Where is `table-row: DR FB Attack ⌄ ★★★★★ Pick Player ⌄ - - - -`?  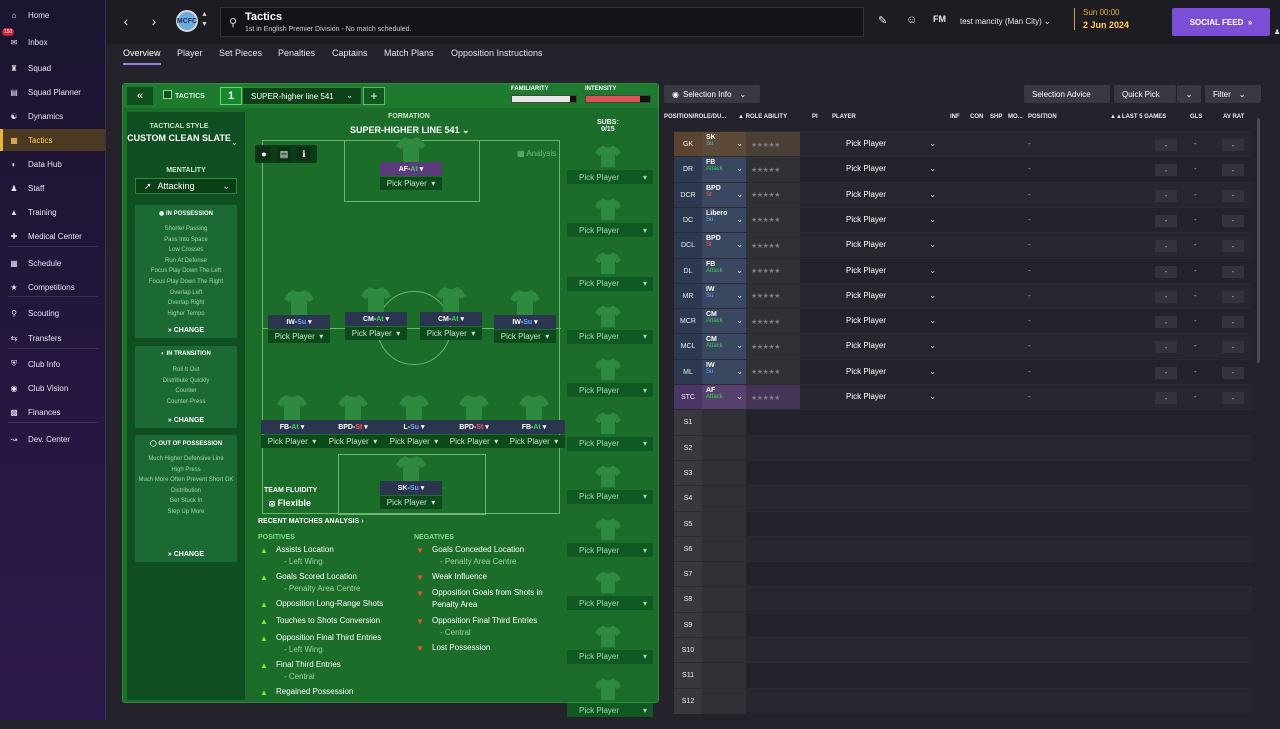 table-row: DR FB Attack ⌄ ★★★★★ Pick Player ⌄ - - - - is located at coordinates (963, 169).